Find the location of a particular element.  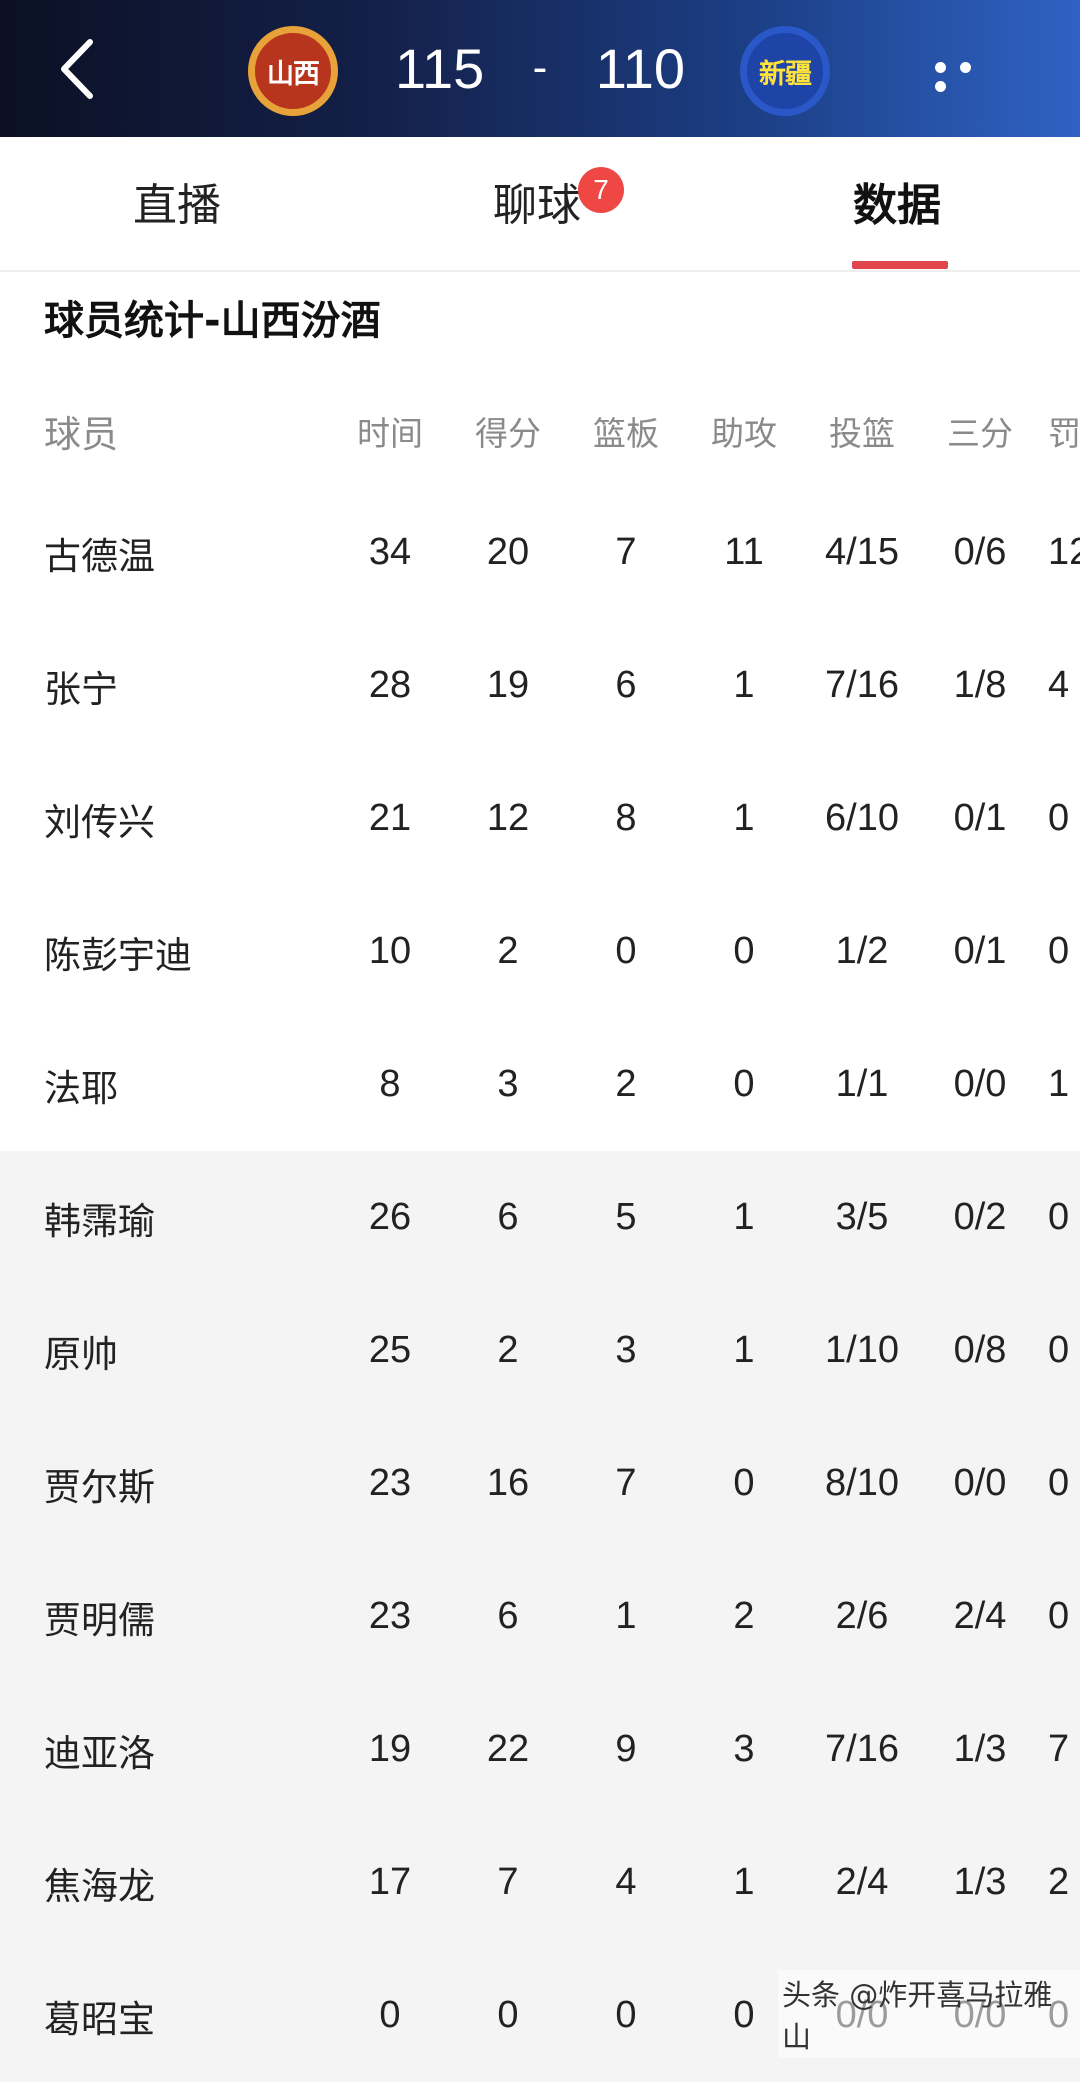

player-name: 法耶 is located at coordinates (81, 1084).